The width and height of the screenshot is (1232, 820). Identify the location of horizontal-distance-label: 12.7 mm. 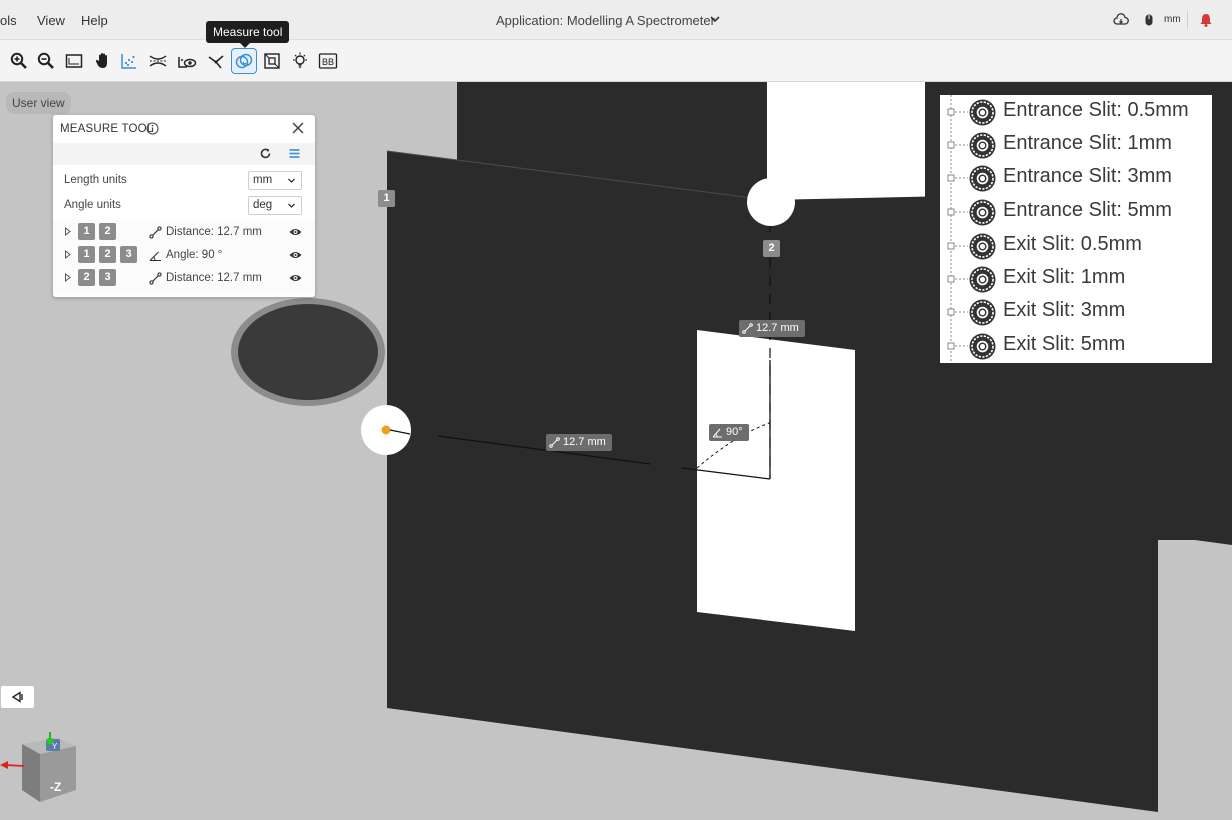
(579, 442).